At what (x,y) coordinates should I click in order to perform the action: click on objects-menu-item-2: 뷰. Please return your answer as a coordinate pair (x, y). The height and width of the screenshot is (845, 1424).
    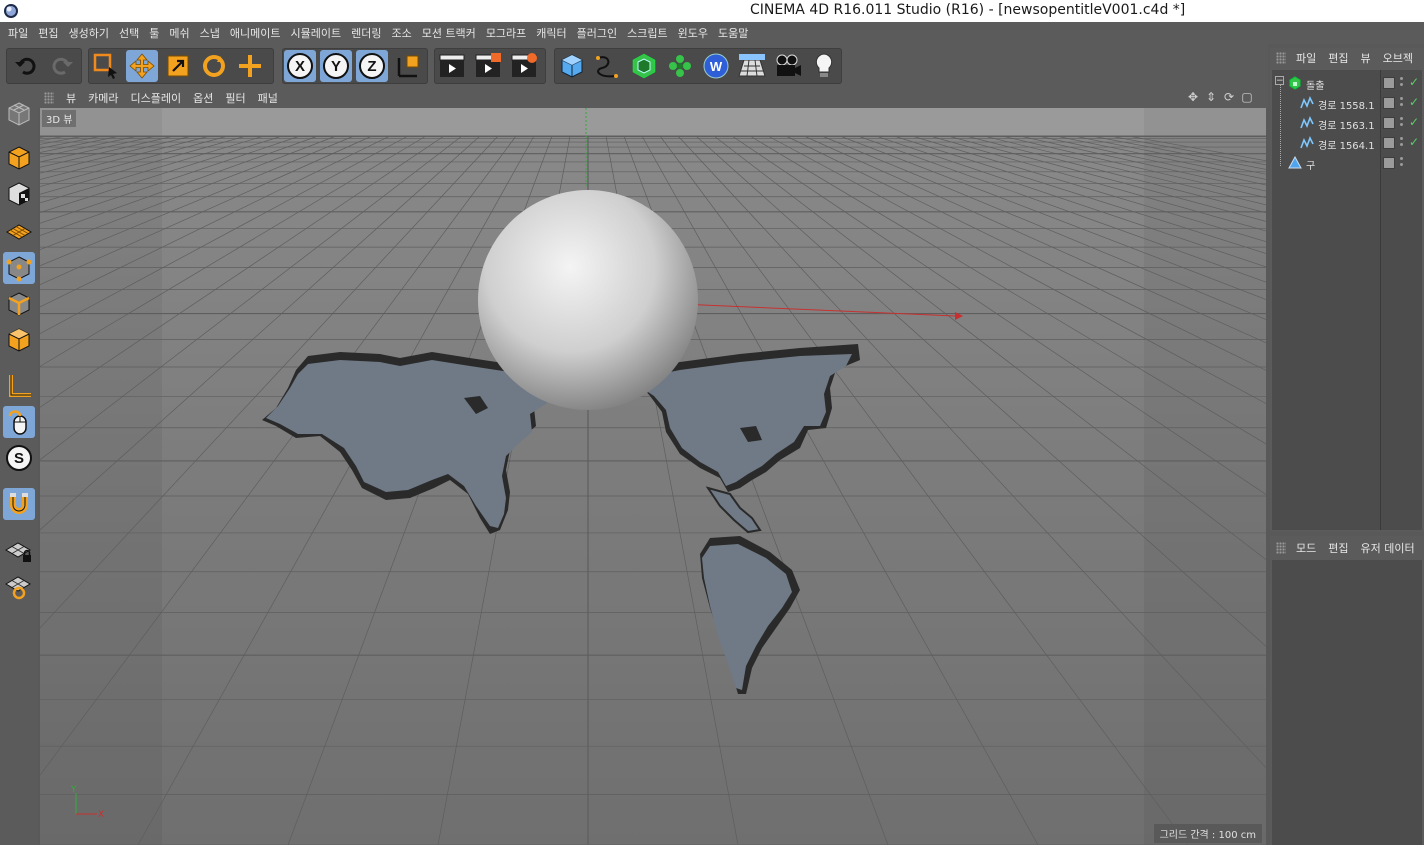
    Looking at the image, I should click on (1368, 58).